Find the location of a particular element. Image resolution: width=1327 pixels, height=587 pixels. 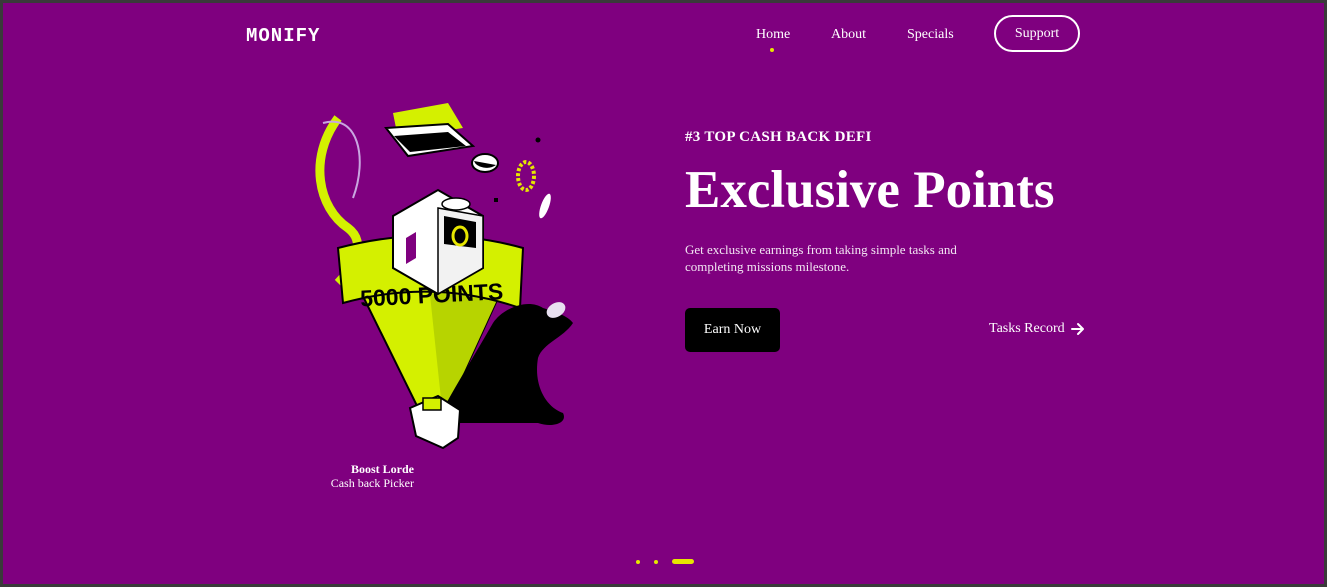

coin-edge is located at coordinates (545, 206).